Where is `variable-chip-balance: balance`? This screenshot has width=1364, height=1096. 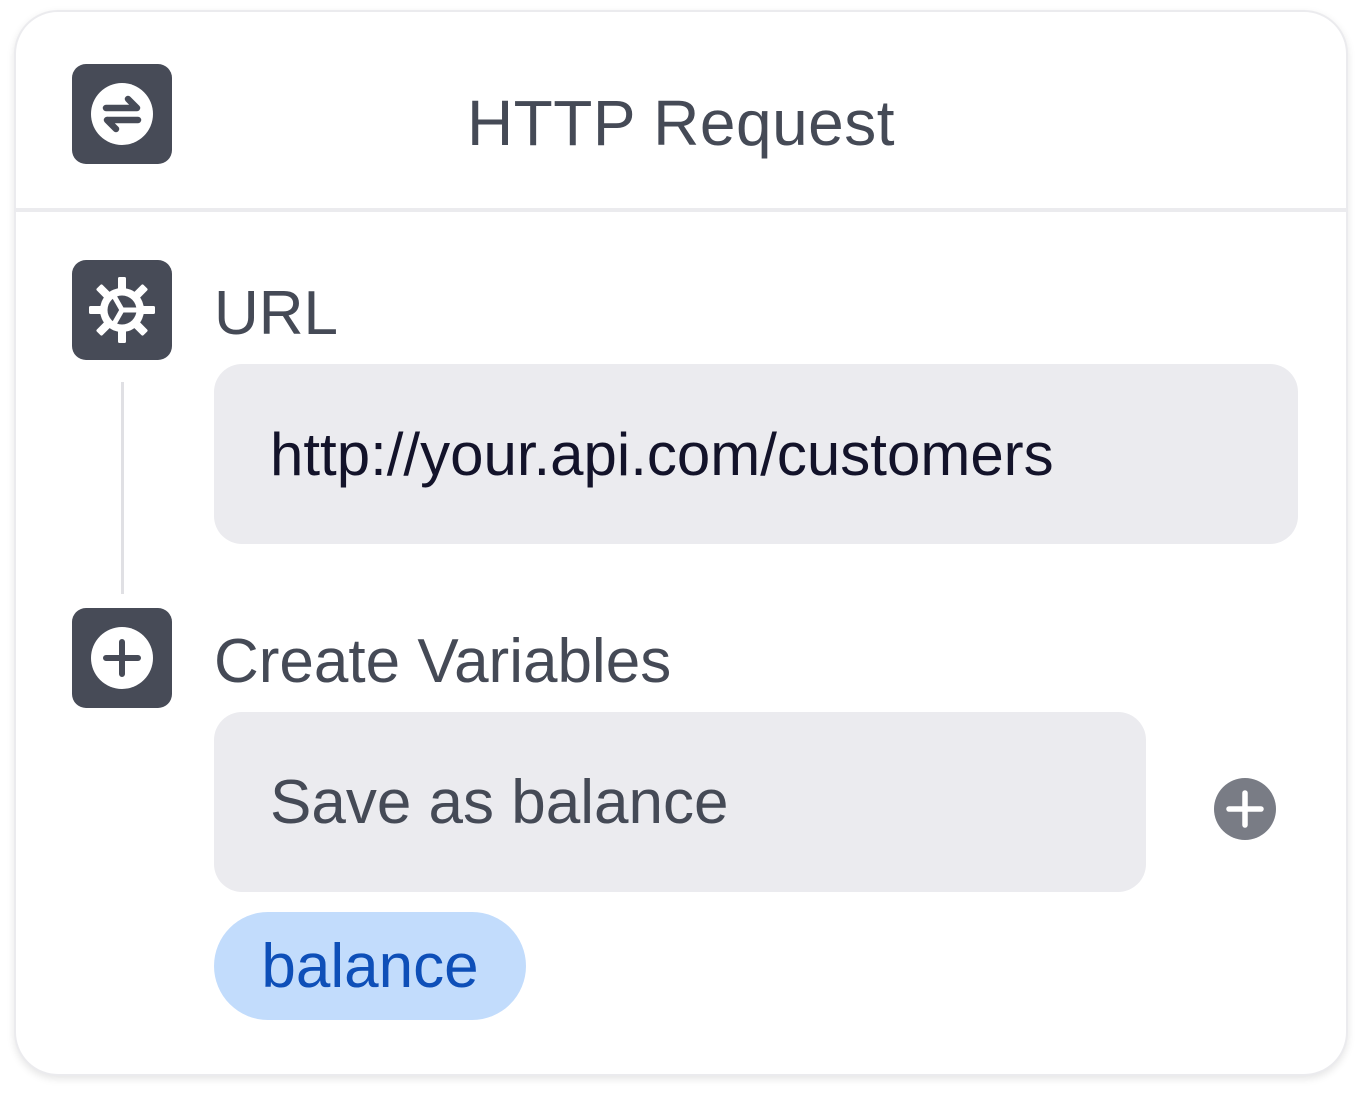
variable-chip-balance: balance is located at coordinates (370, 966).